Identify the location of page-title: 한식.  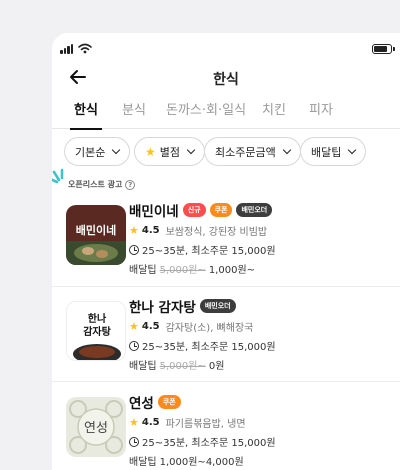
(226, 80).